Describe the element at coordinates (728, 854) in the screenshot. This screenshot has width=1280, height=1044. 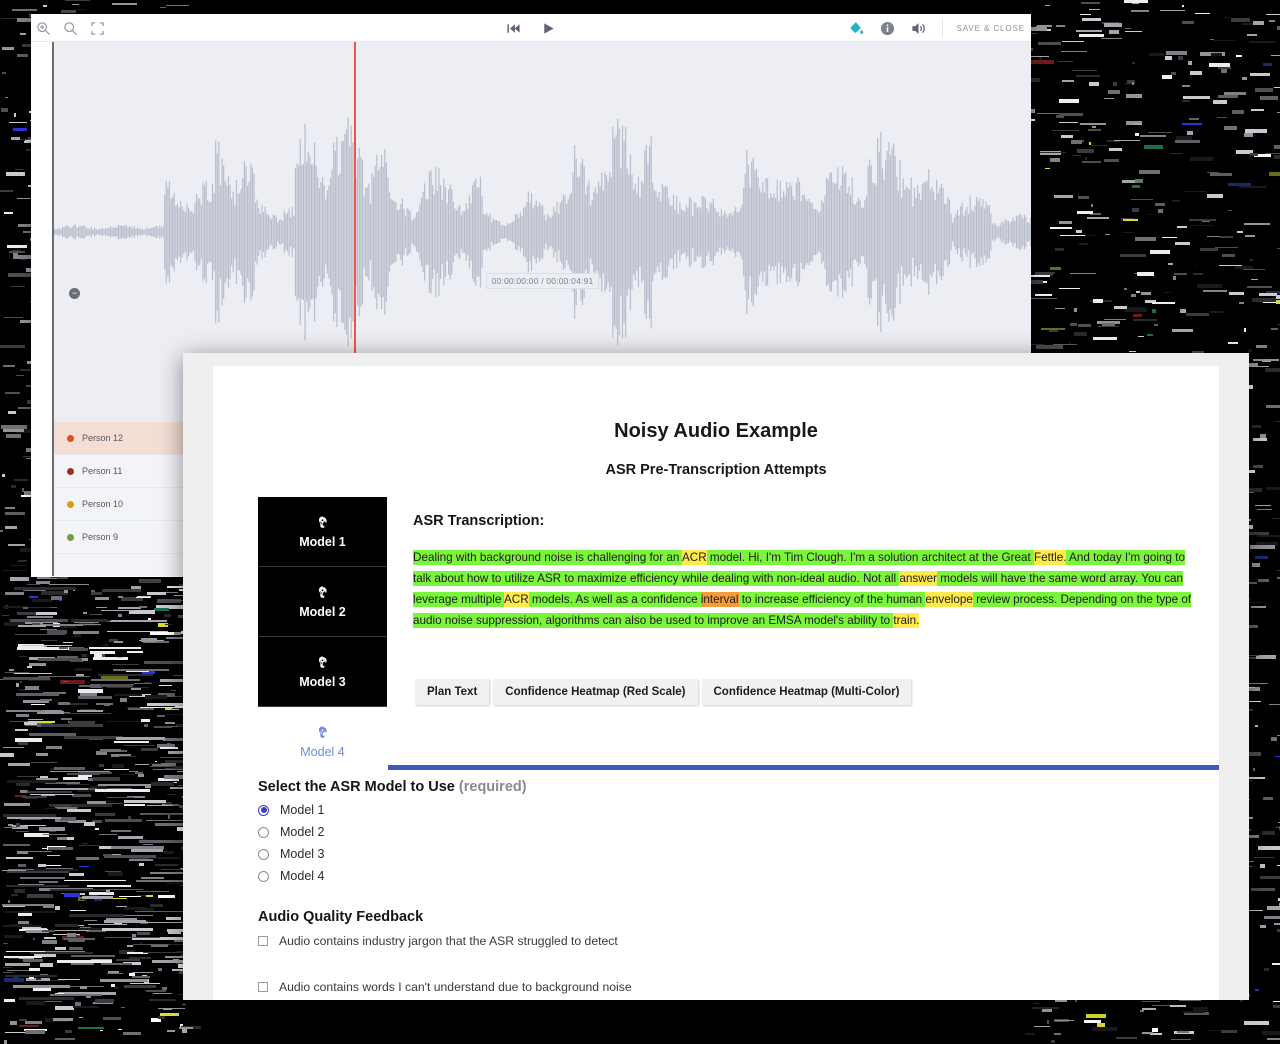
I see `model-radio-option: Model 3` at that location.